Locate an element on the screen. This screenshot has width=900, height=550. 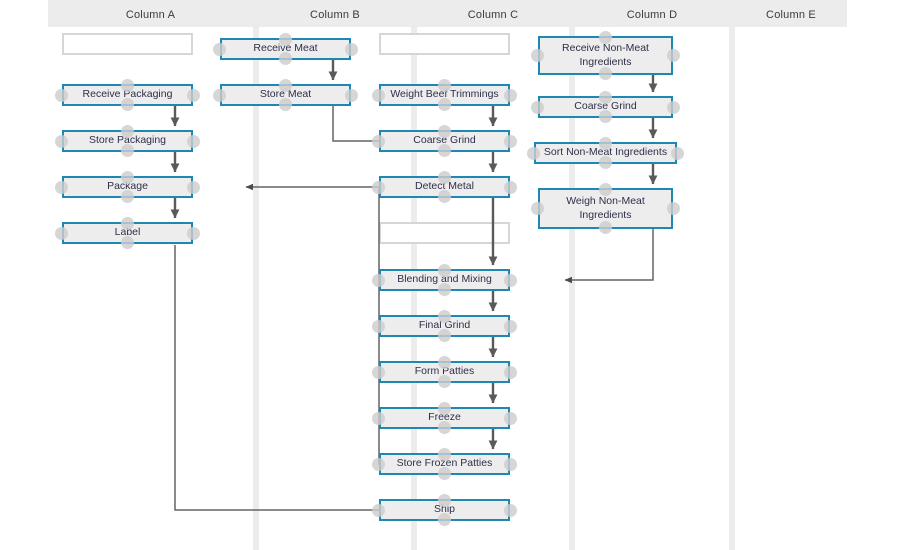
column-header-a-label: Column A is located at coordinates (150, 15).